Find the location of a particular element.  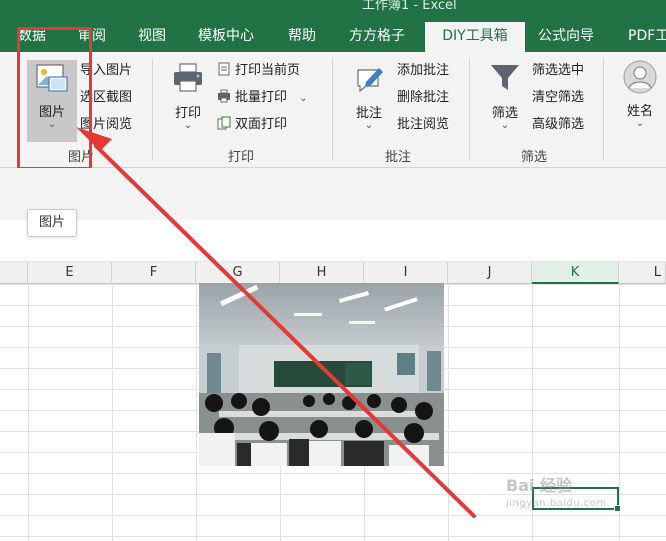

batch-print-label: 批量打印 is located at coordinates (261, 97).